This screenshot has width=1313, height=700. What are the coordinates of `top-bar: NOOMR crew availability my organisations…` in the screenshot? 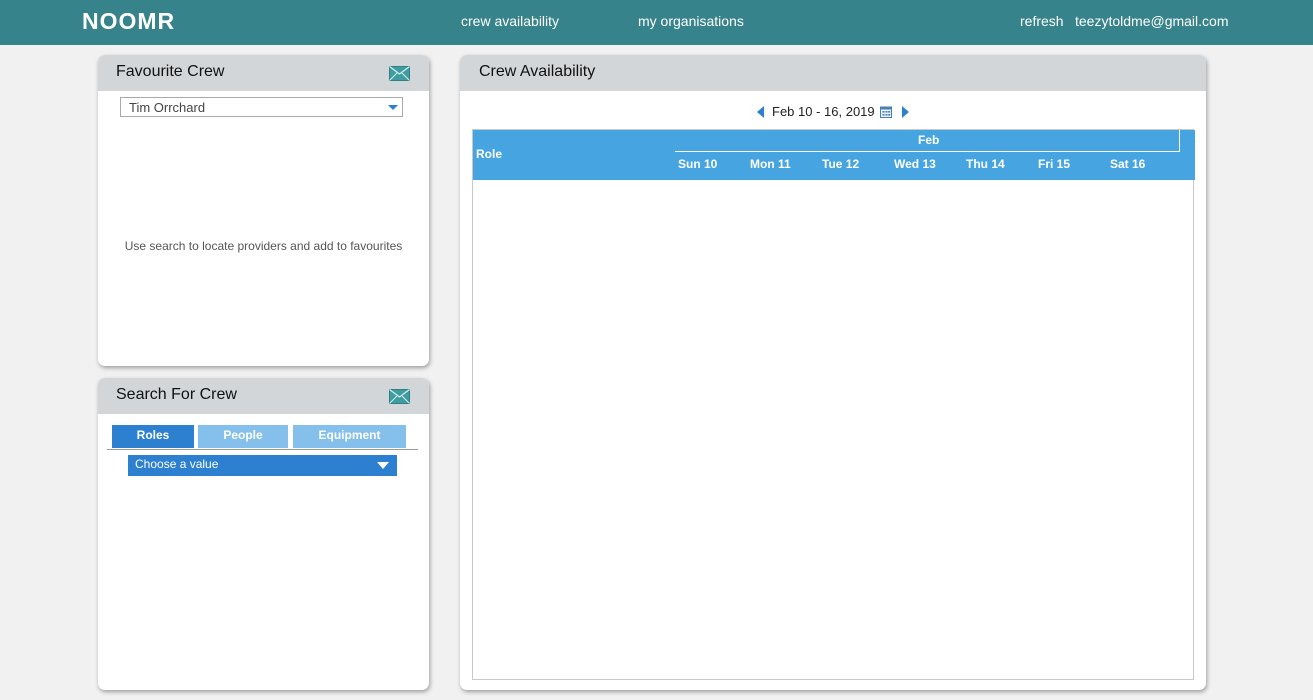 It's located at (656, 22).